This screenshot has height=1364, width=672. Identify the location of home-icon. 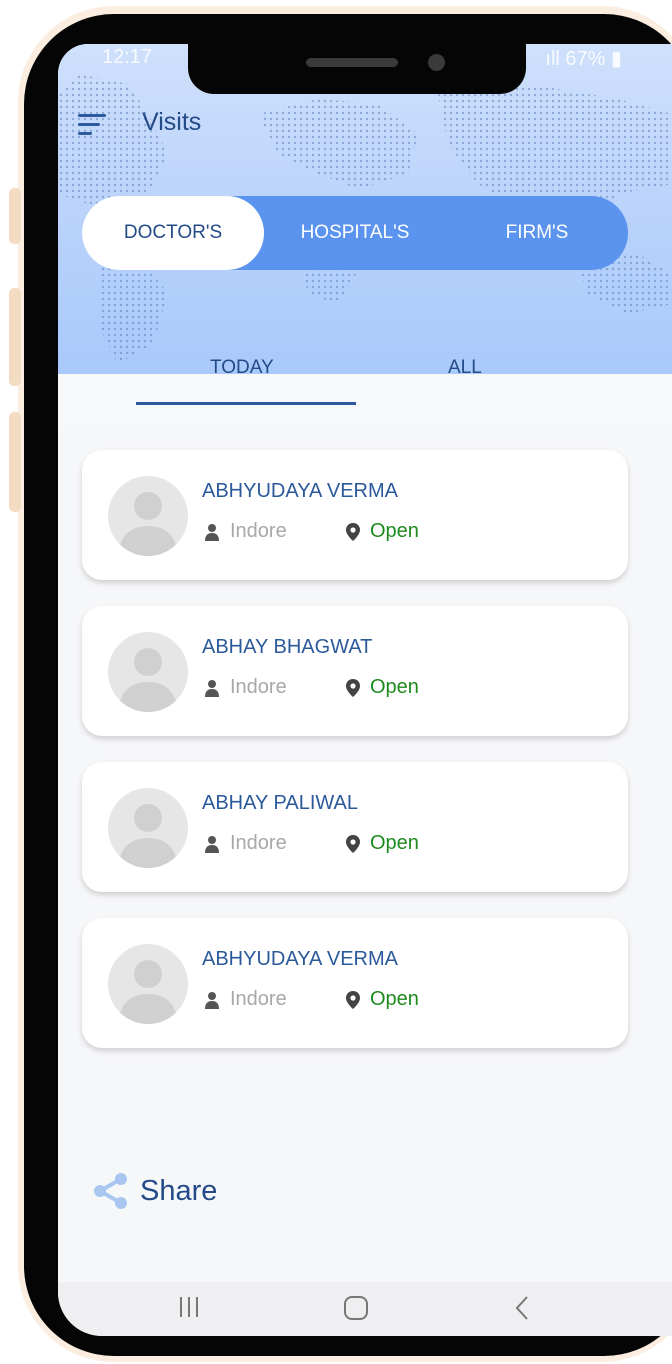
(356, 1308).